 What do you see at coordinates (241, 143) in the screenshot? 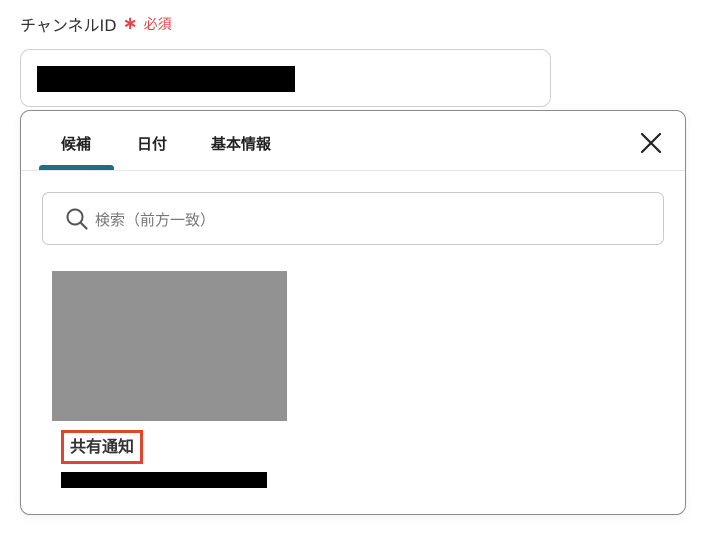
I see `tab-basic-info: 基本情報` at bounding box center [241, 143].